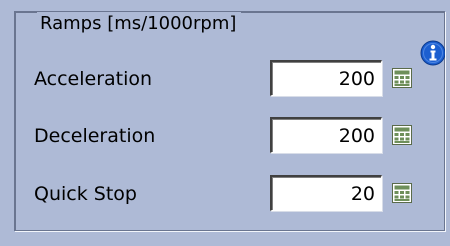  Describe the element at coordinates (93, 79) in the screenshot. I see `acceleration-label: Acceleration` at that location.